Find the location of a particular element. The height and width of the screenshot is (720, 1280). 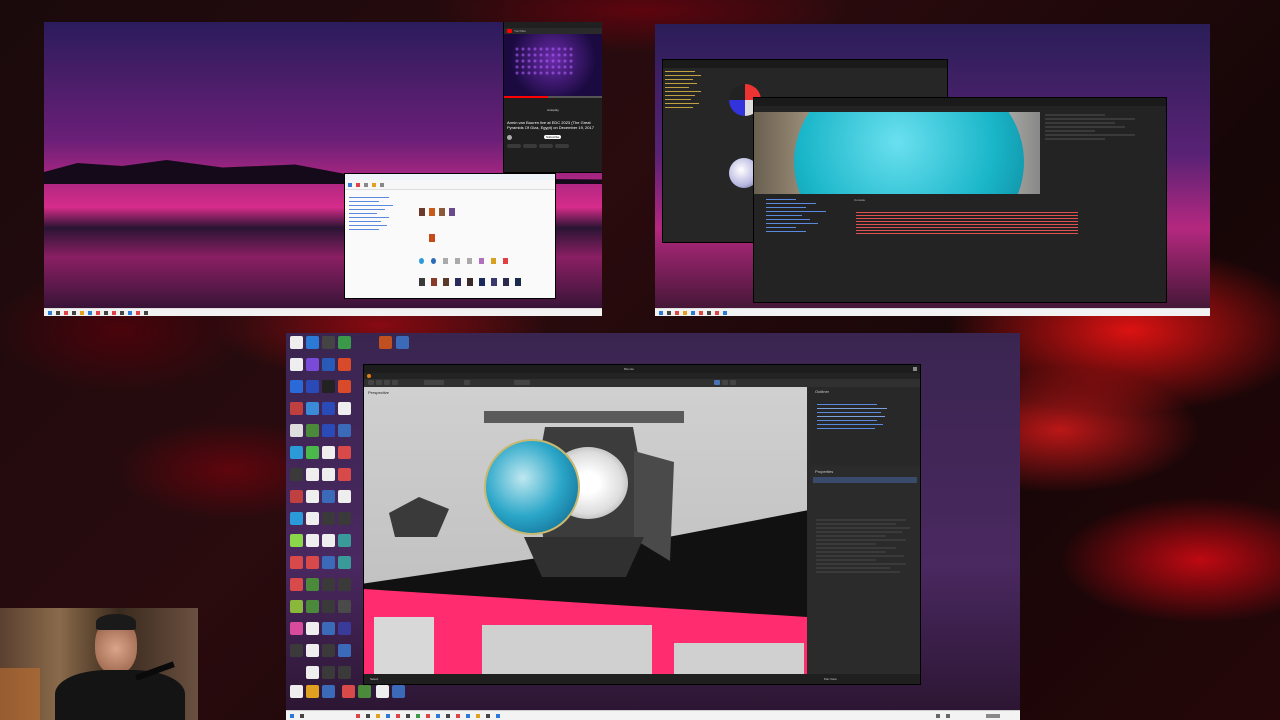

explorer-nav-pane is located at coordinates (378, 244).